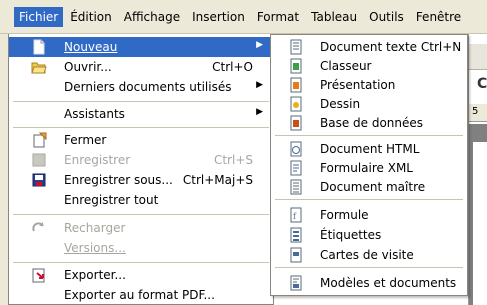 This screenshot has height=305, width=487. Describe the element at coordinates (39, 160) in the screenshot. I see `save-icon` at that location.